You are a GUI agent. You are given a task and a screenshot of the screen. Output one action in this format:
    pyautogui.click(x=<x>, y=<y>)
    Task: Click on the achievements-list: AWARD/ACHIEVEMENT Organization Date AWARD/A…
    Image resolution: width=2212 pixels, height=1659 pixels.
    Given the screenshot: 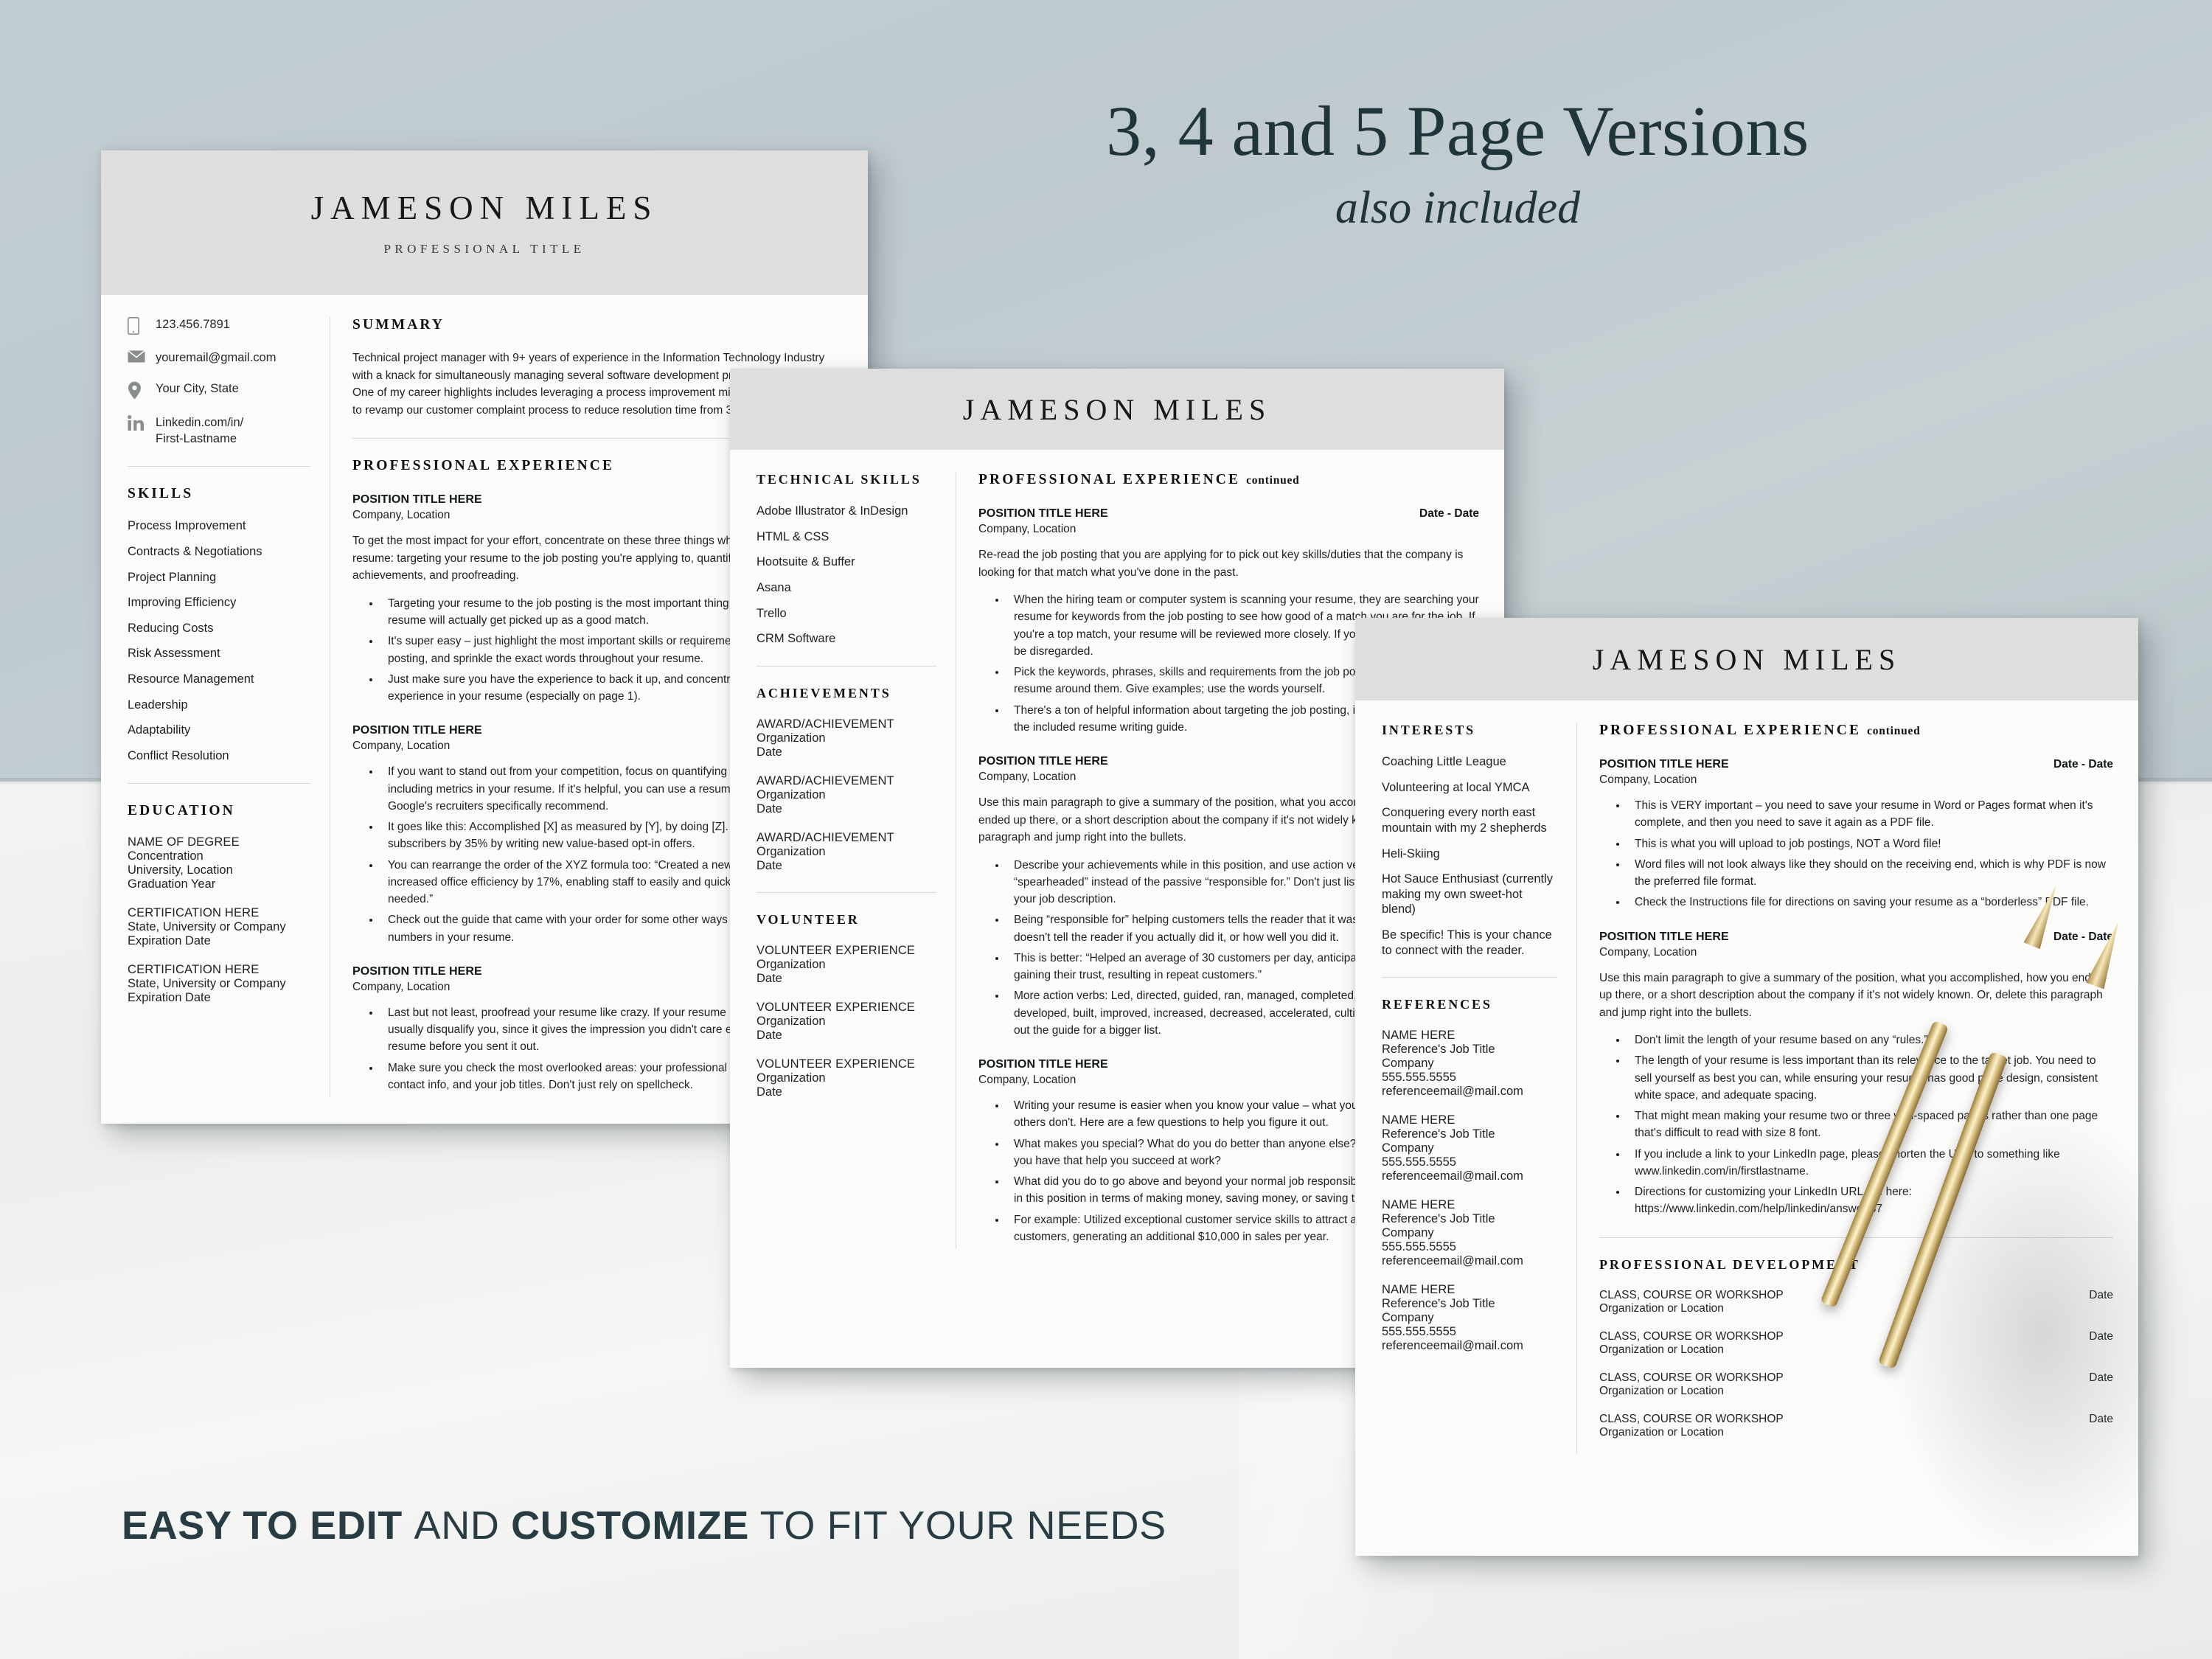 What is the action you would take?
    pyautogui.click(x=846, y=795)
    